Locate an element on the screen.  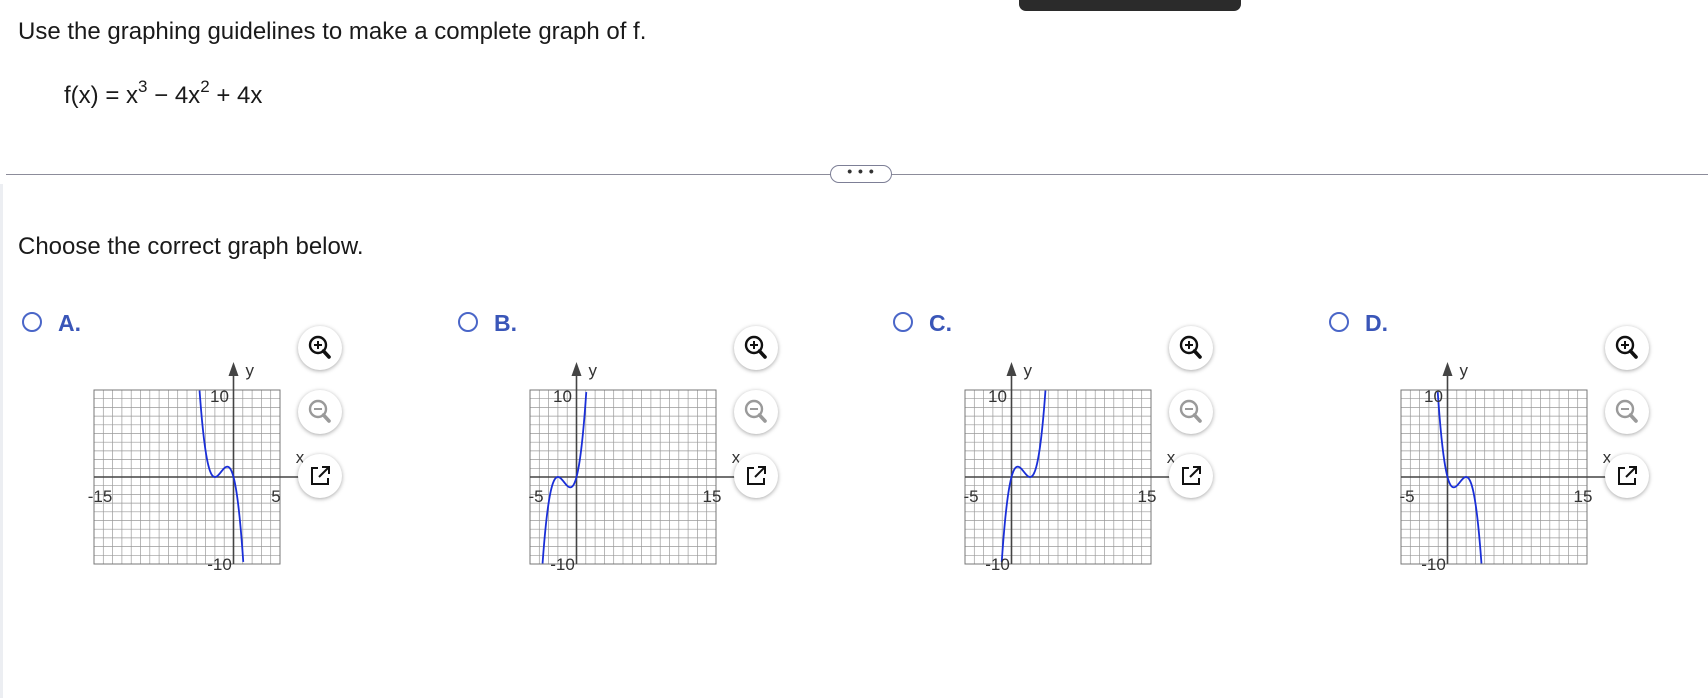
window-top-tab is located at coordinates (1130, 5).